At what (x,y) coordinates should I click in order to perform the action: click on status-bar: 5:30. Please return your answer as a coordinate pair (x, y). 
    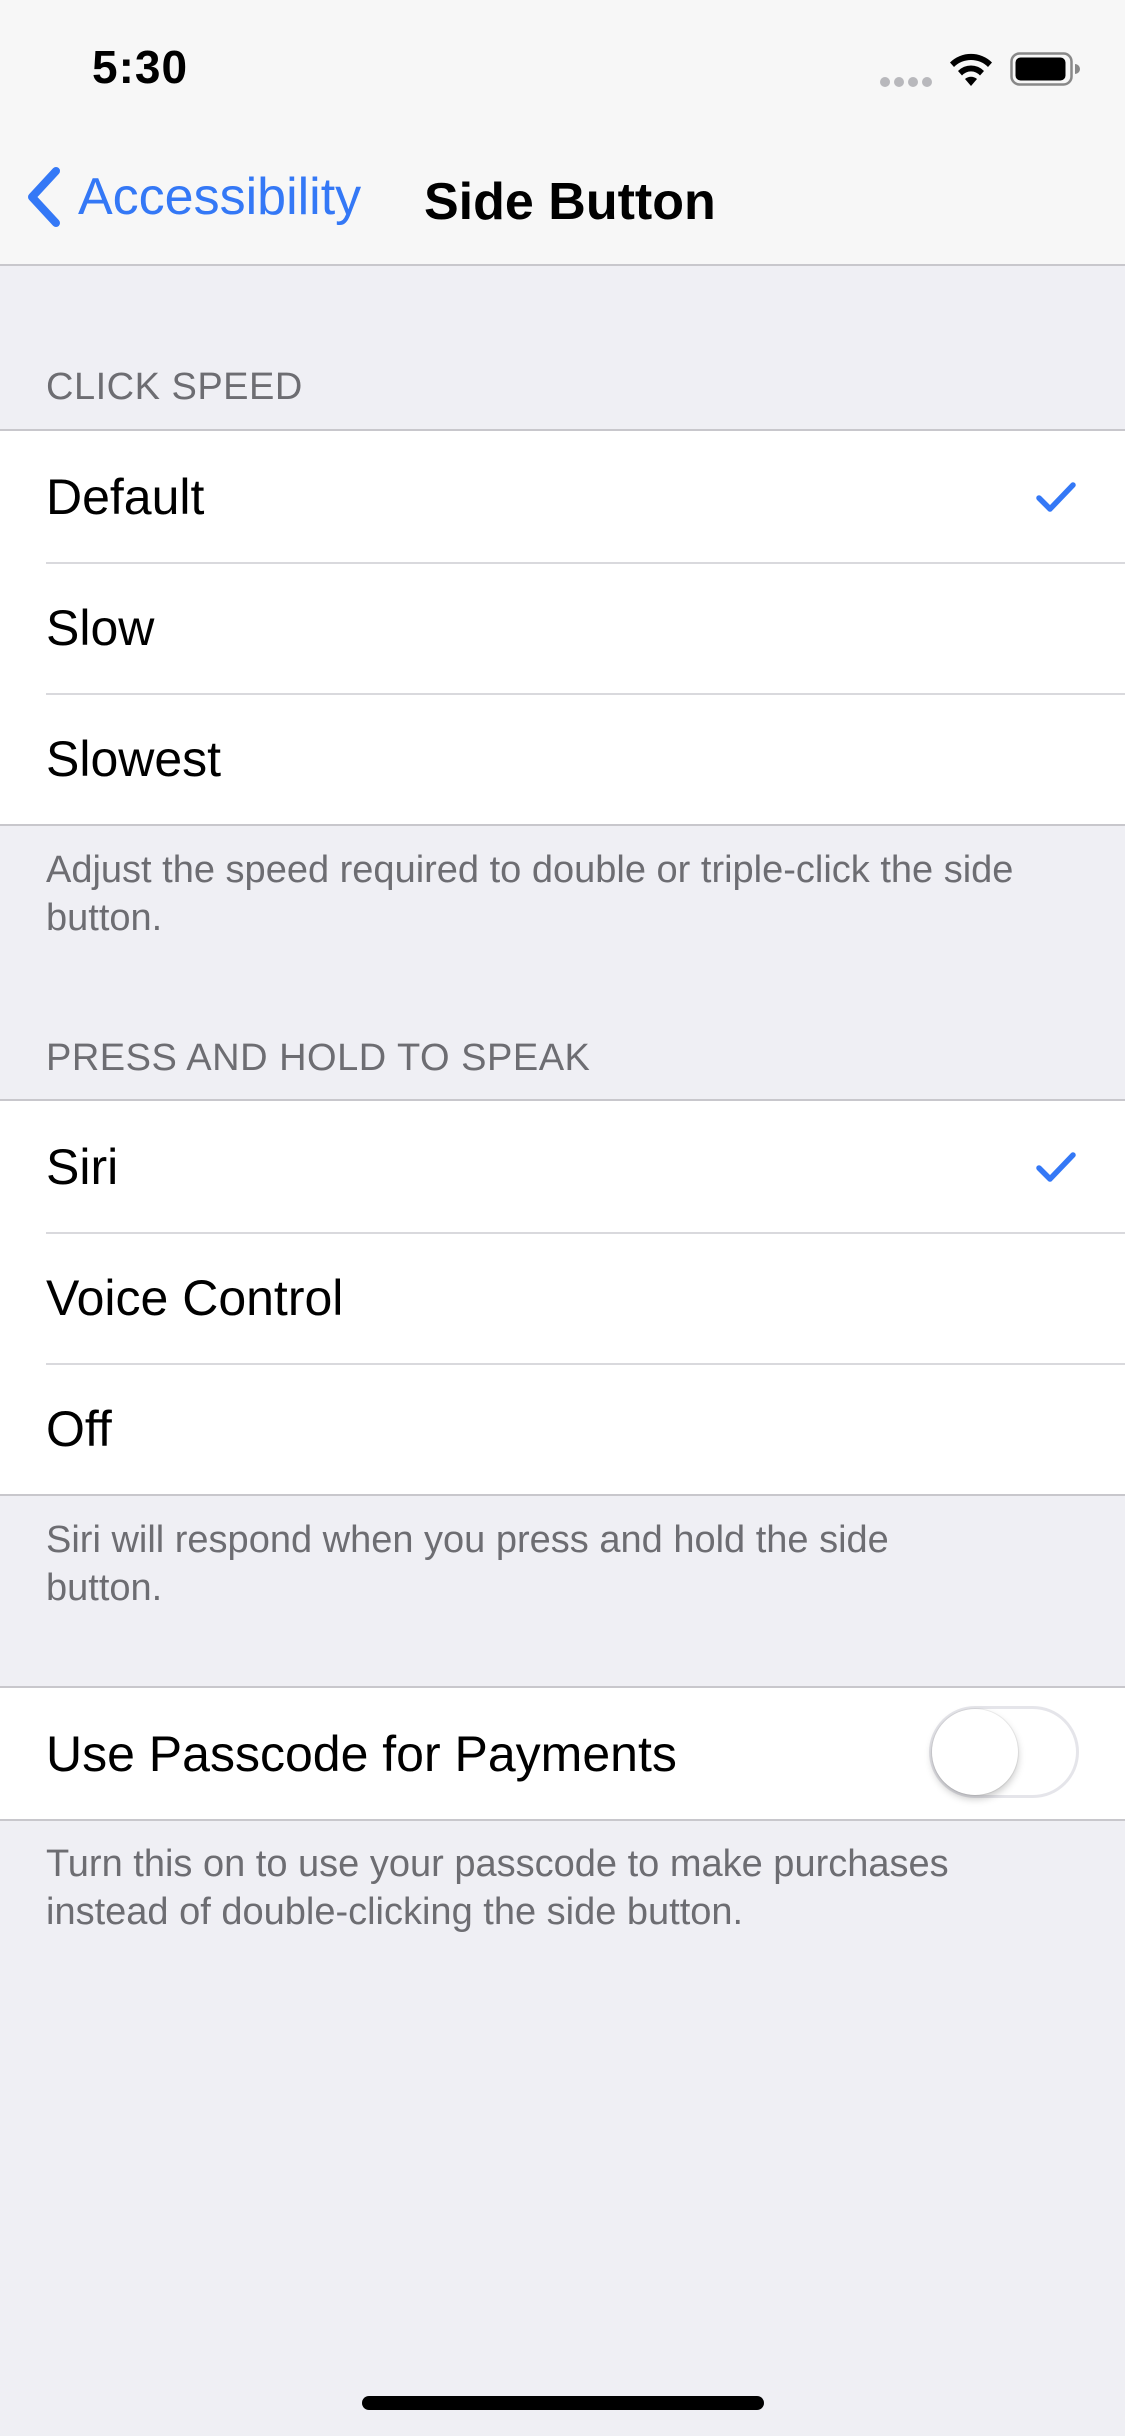
    Looking at the image, I should click on (562, 66).